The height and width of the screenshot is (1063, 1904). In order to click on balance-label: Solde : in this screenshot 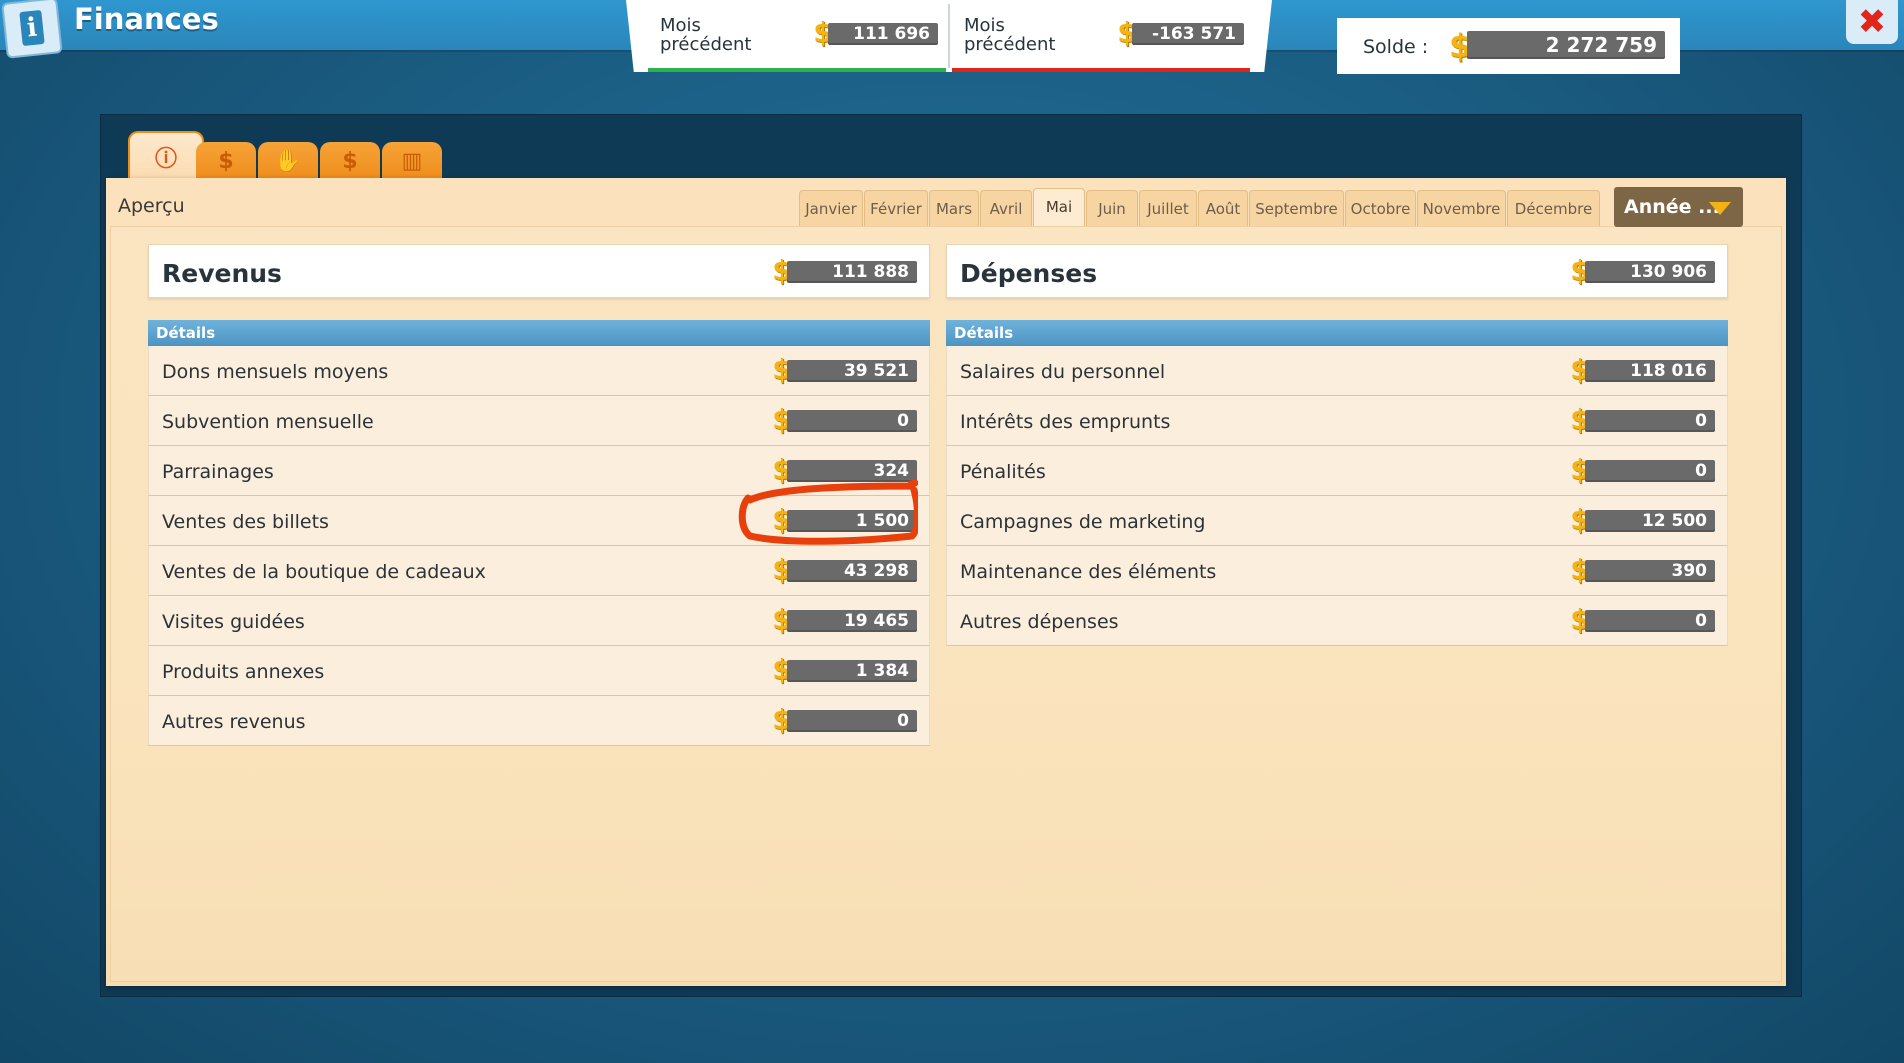, I will do `click(1396, 47)`.